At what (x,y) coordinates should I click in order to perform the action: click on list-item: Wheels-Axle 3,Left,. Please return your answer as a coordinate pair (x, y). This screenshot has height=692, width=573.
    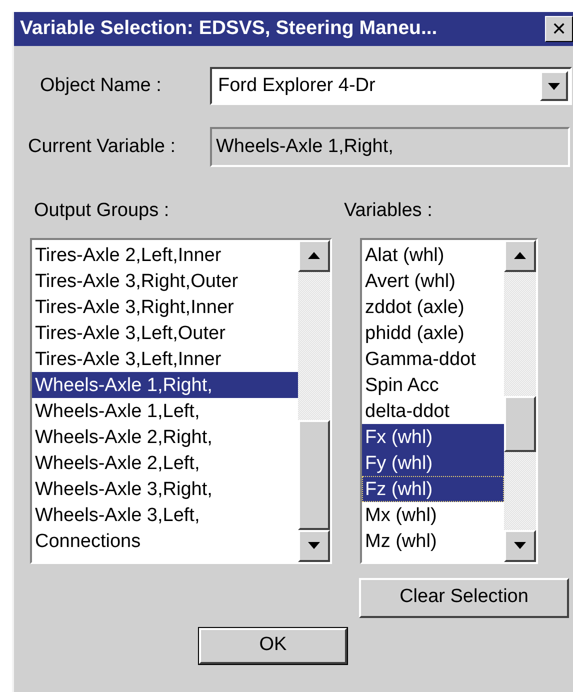
    Looking at the image, I should click on (165, 515).